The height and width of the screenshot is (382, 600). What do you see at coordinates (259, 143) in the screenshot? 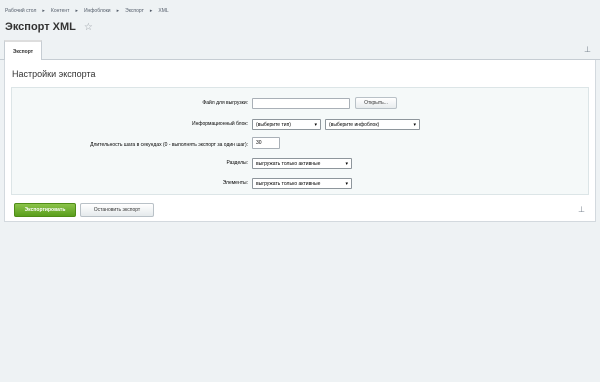
I see `step-duration-value: 30` at bounding box center [259, 143].